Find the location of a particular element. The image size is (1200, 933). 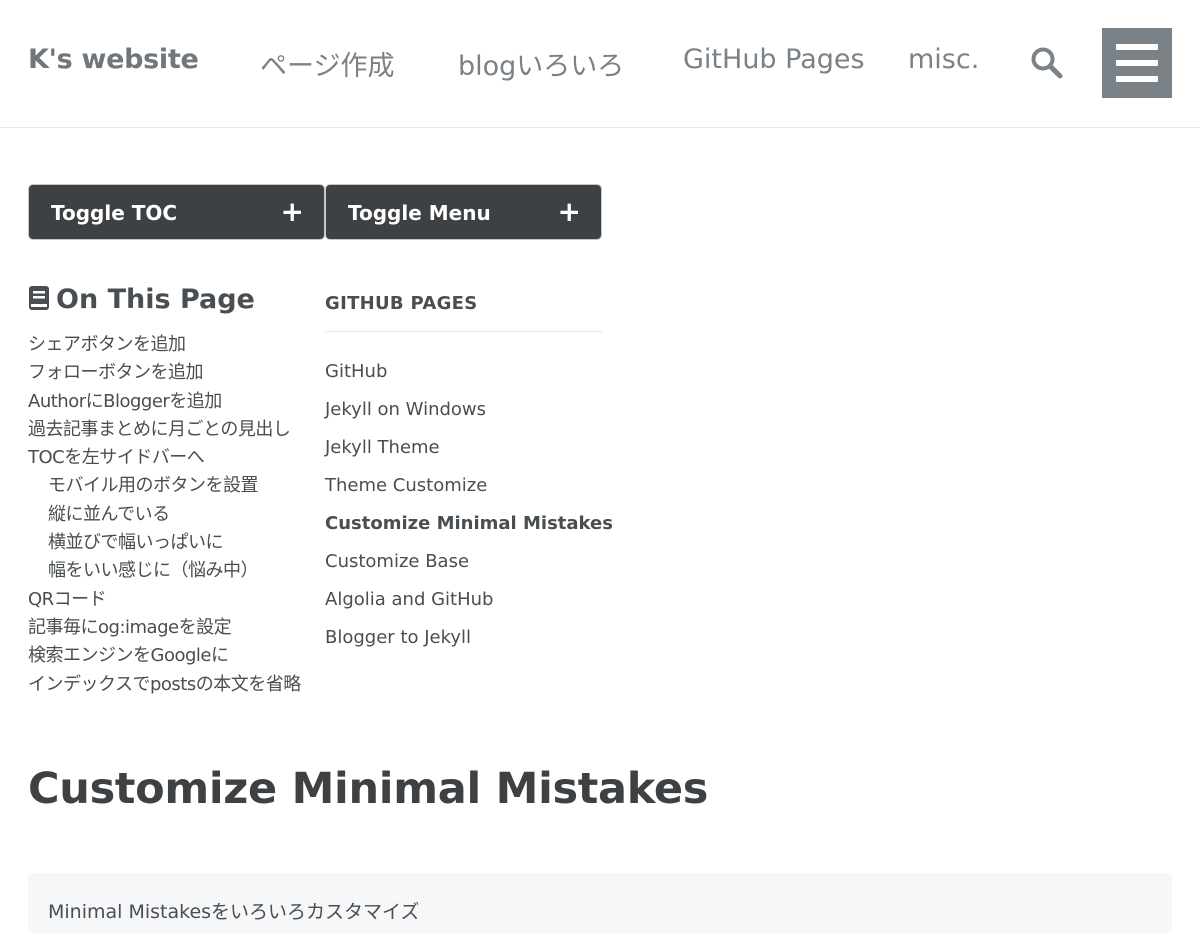

toc-item: フォローボタンを追加 is located at coordinates (178, 373).